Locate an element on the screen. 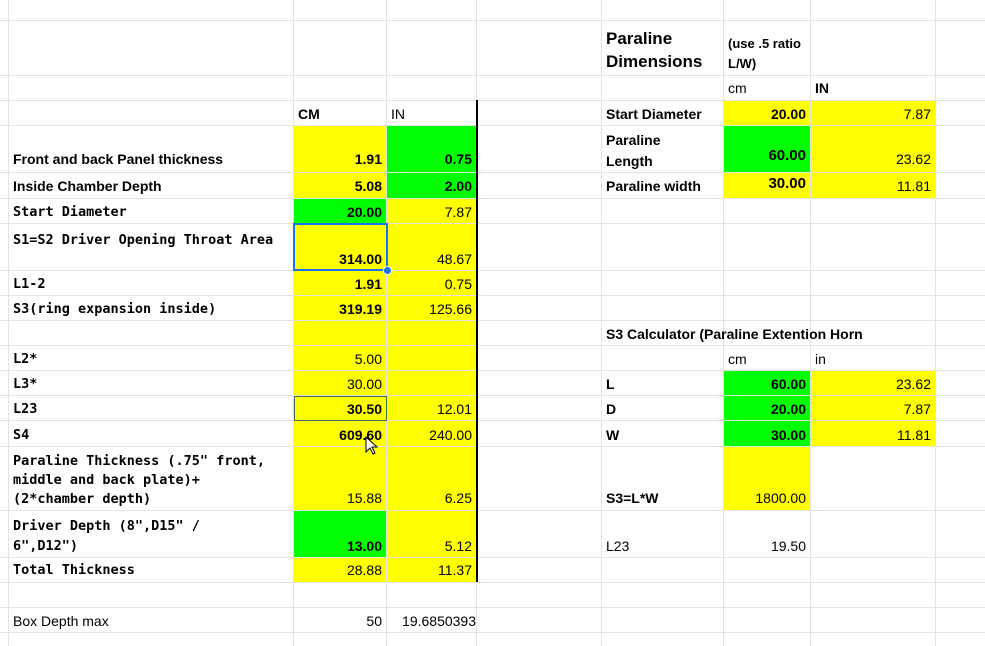 The image size is (985, 646). cell-cm-box-depth-max: 50 is located at coordinates (340, 620).